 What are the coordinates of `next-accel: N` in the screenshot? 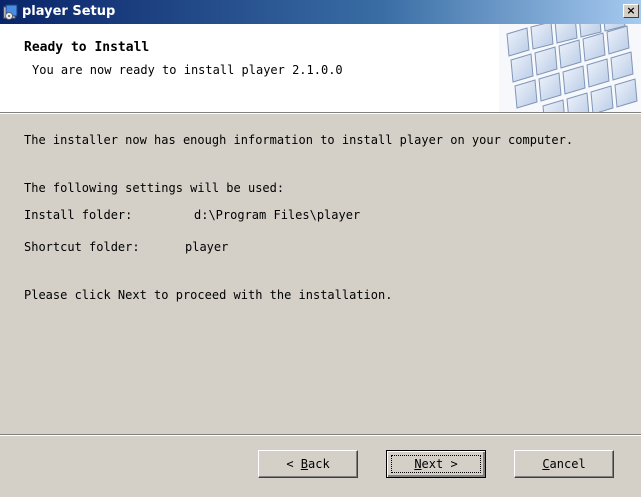 It's located at (418, 464).